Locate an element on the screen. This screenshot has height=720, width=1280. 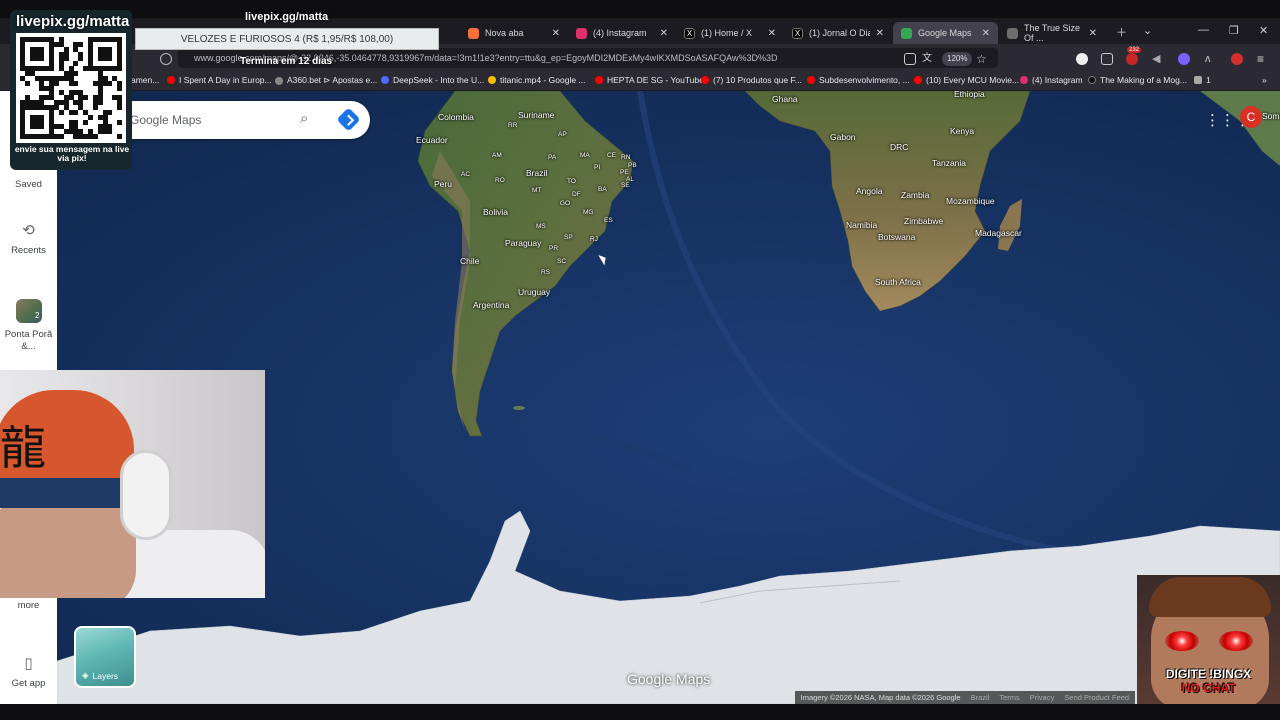
window-close-icon: ✕ is located at coordinates (1263, 30).